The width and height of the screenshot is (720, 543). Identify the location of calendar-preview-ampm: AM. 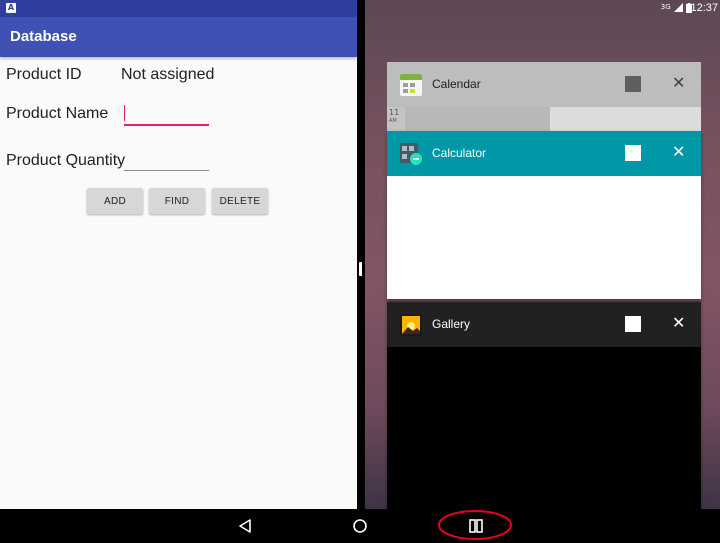
(393, 121).